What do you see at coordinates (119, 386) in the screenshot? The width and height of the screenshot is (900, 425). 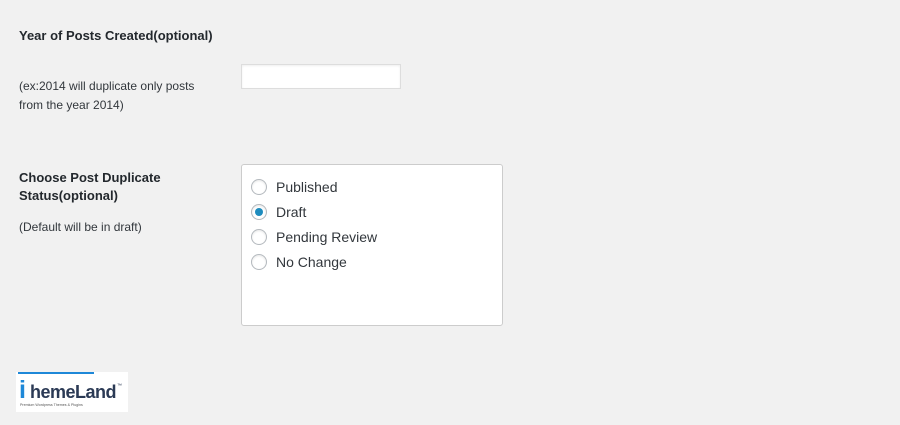 I see `logo-trademark: ™` at bounding box center [119, 386].